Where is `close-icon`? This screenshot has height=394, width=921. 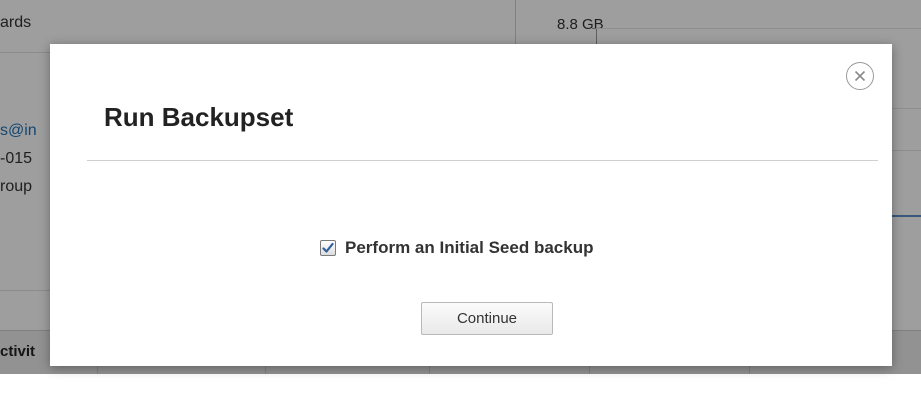 close-icon is located at coordinates (860, 76).